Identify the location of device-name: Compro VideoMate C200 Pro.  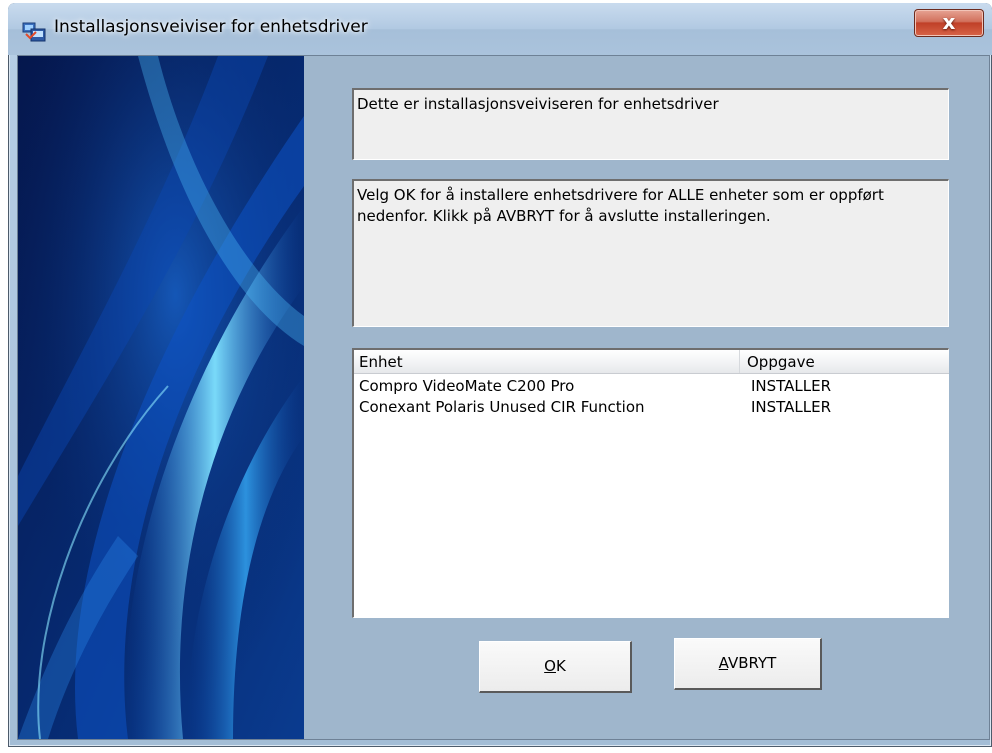
(467, 386).